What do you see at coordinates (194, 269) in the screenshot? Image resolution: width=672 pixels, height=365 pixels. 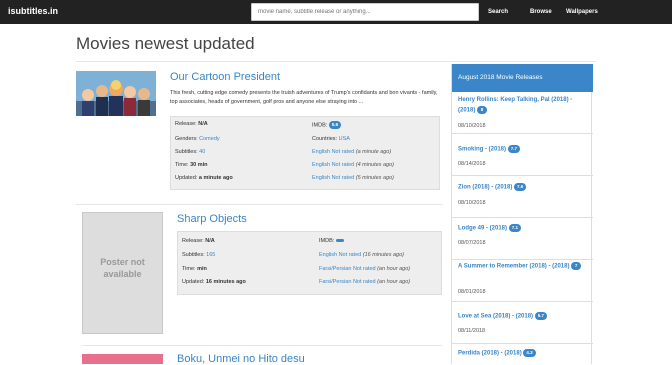 I see `time-row: Time: min` at bounding box center [194, 269].